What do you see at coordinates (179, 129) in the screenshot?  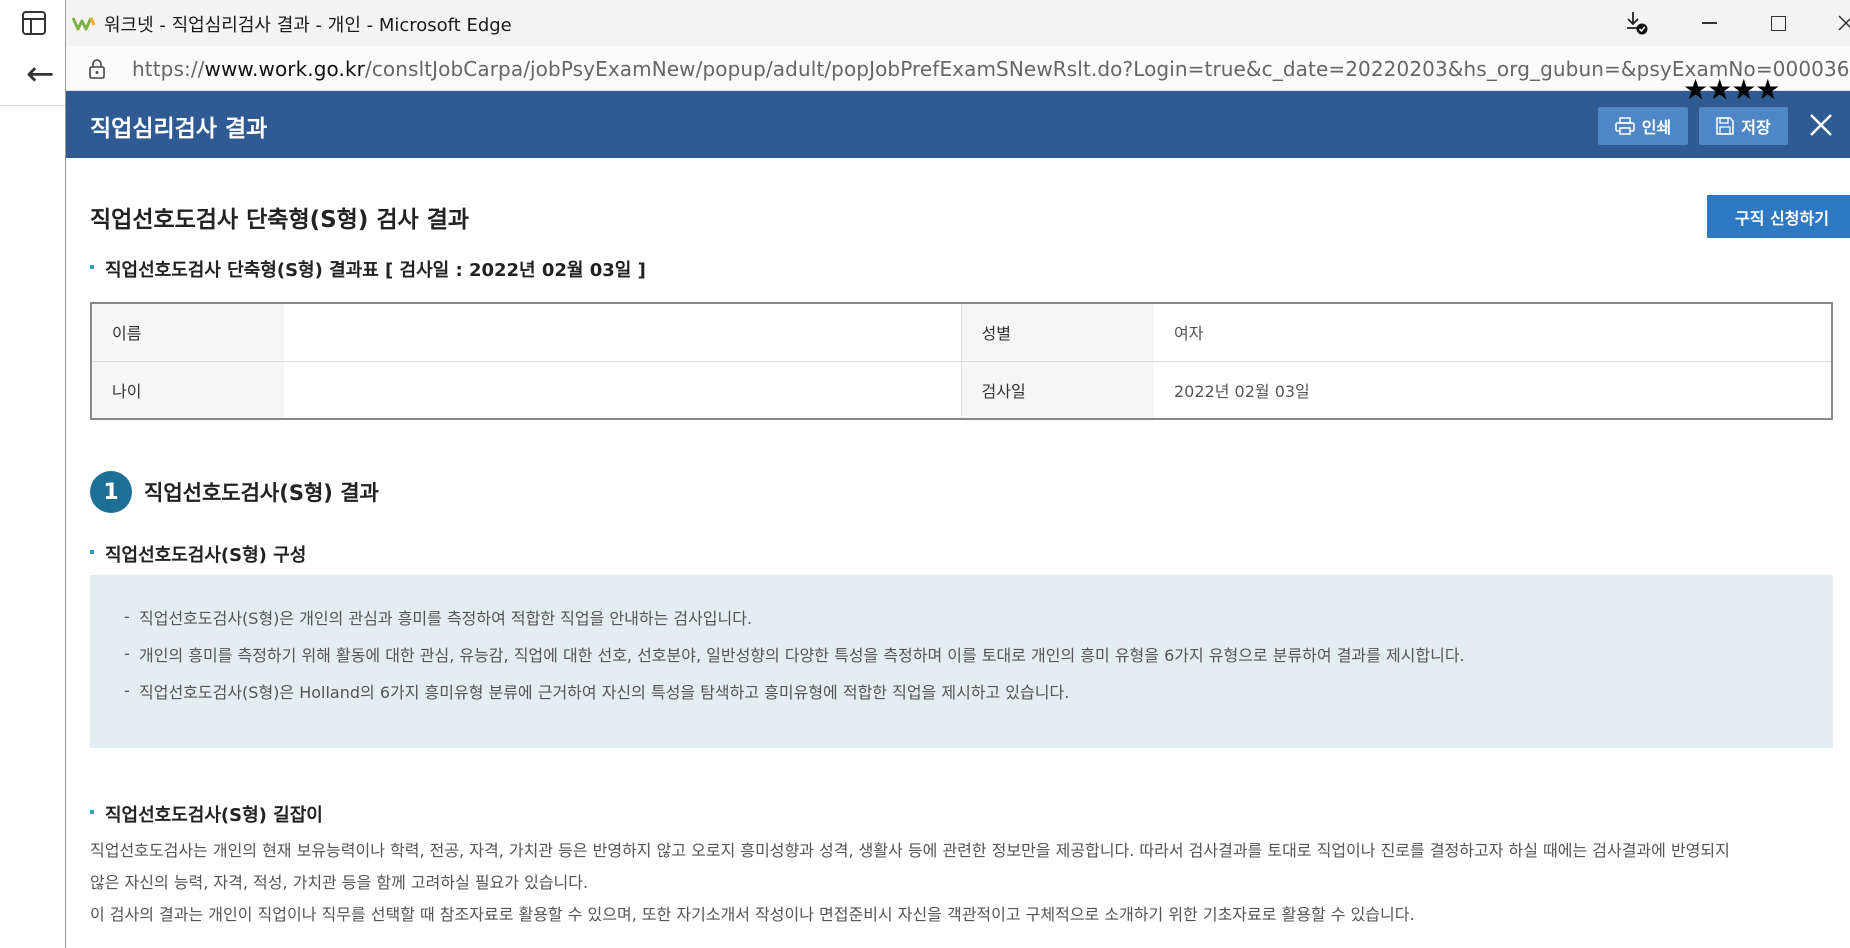 I see `popup-title: 직업심리검사 결과` at bounding box center [179, 129].